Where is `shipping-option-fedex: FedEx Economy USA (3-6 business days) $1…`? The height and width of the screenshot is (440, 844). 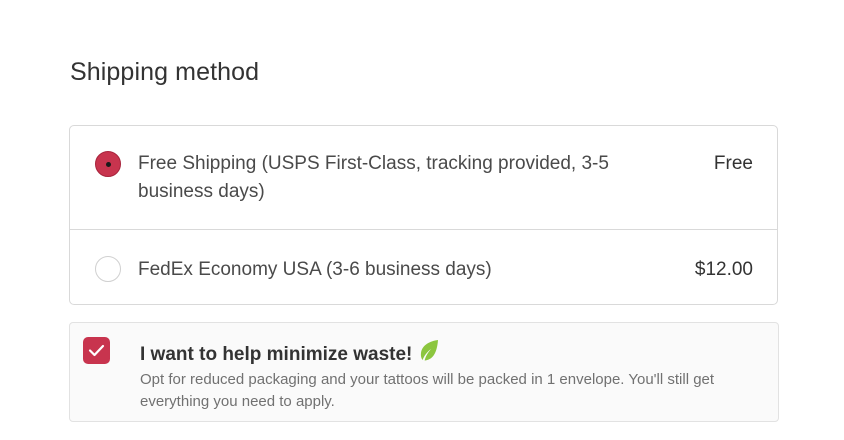 shipping-option-fedex: FedEx Economy USA (3-6 business days) $1… is located at coordinates (423, 267).